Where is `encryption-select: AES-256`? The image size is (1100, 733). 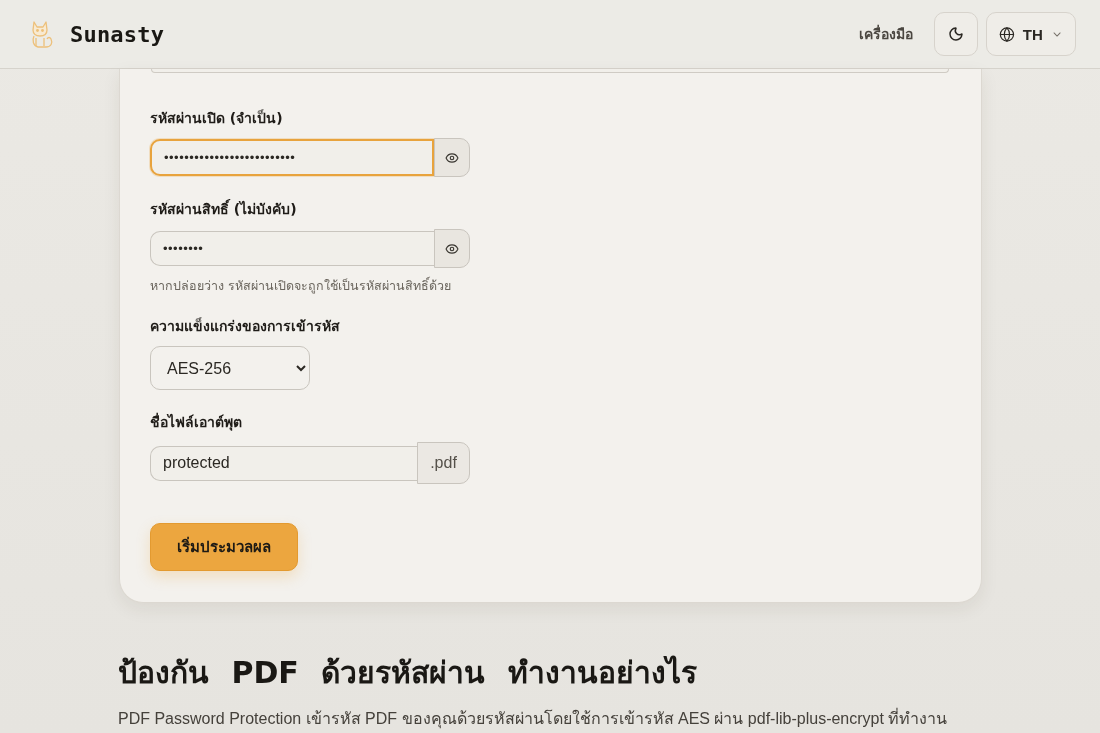
encryption-select: AES-256 is located at coordinates (230, 368).